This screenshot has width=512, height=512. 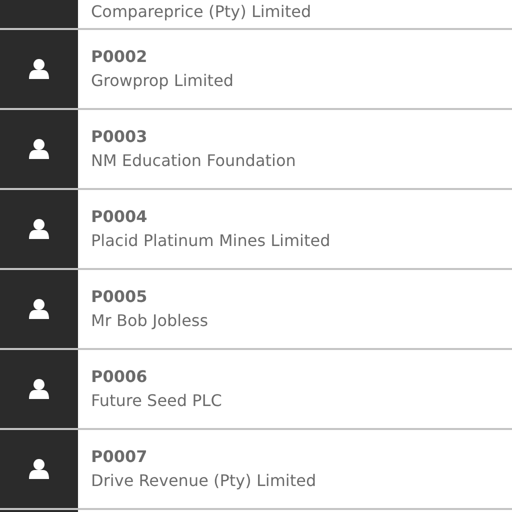 What do you see at coordinates (119, 297) in the screenshot?
I see `item-code: P0005` at bounding box center [119, 297].